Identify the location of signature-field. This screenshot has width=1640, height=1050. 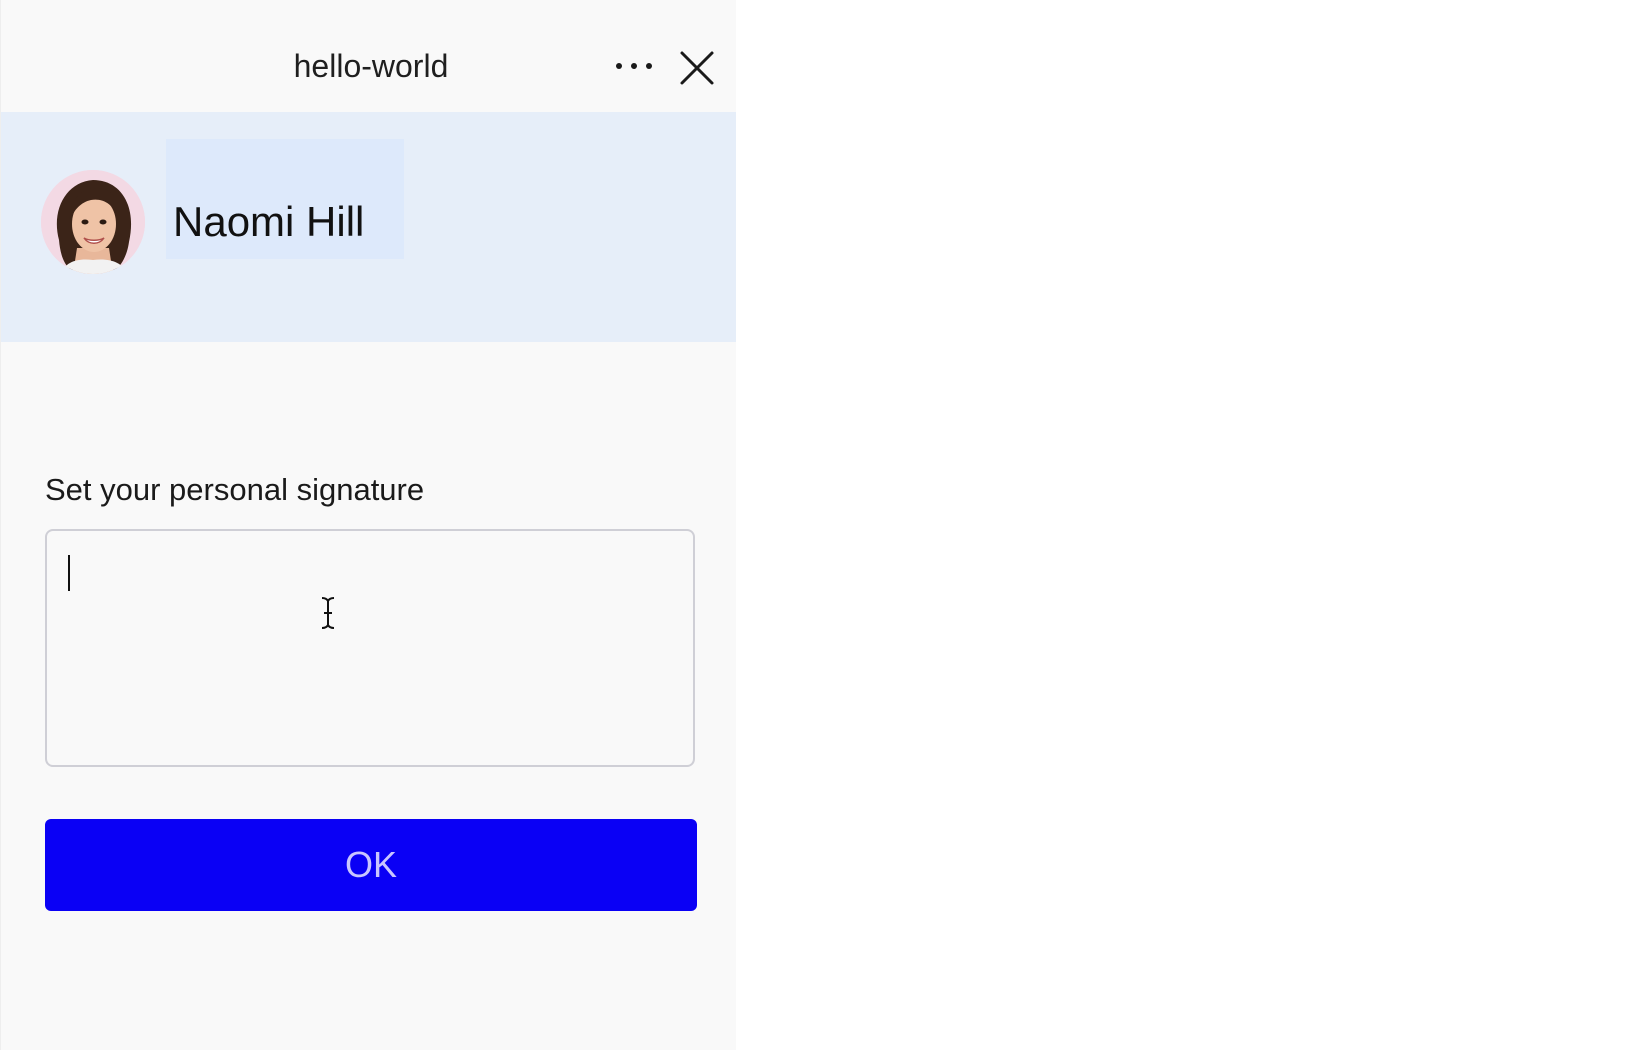
(370, 648).